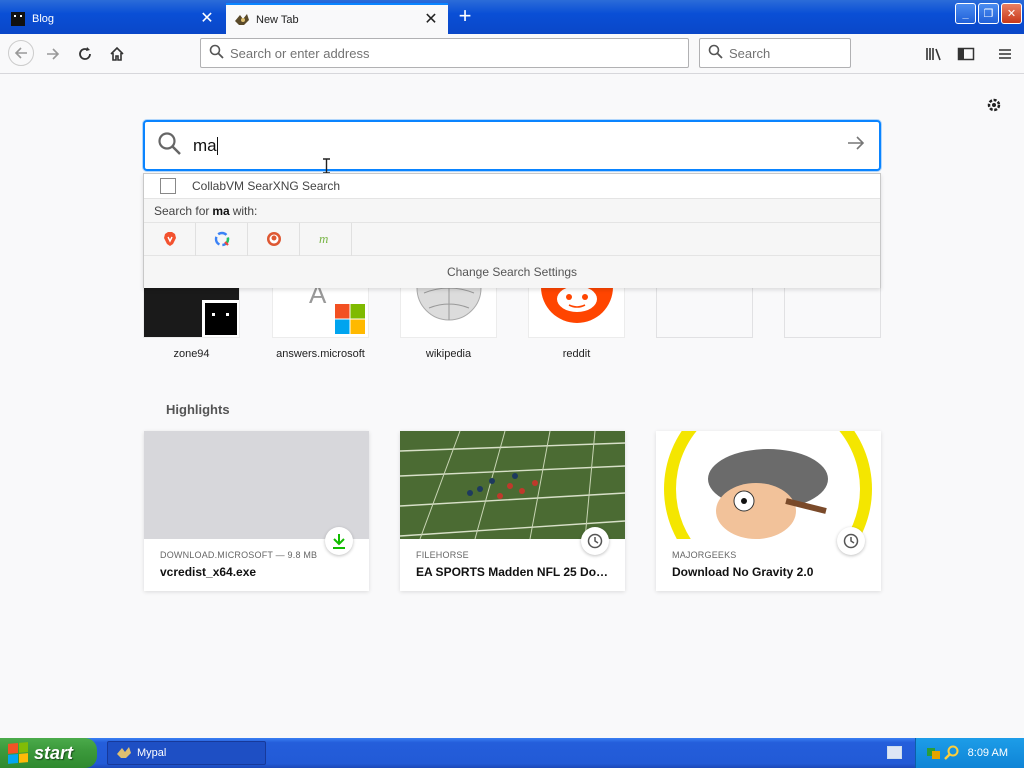 The width and height of the screenshot is (1024, 768). What do you see at coordinates (85, 54) in the screenshot?
I see `reload-icon` at bounding box center [85, 54].